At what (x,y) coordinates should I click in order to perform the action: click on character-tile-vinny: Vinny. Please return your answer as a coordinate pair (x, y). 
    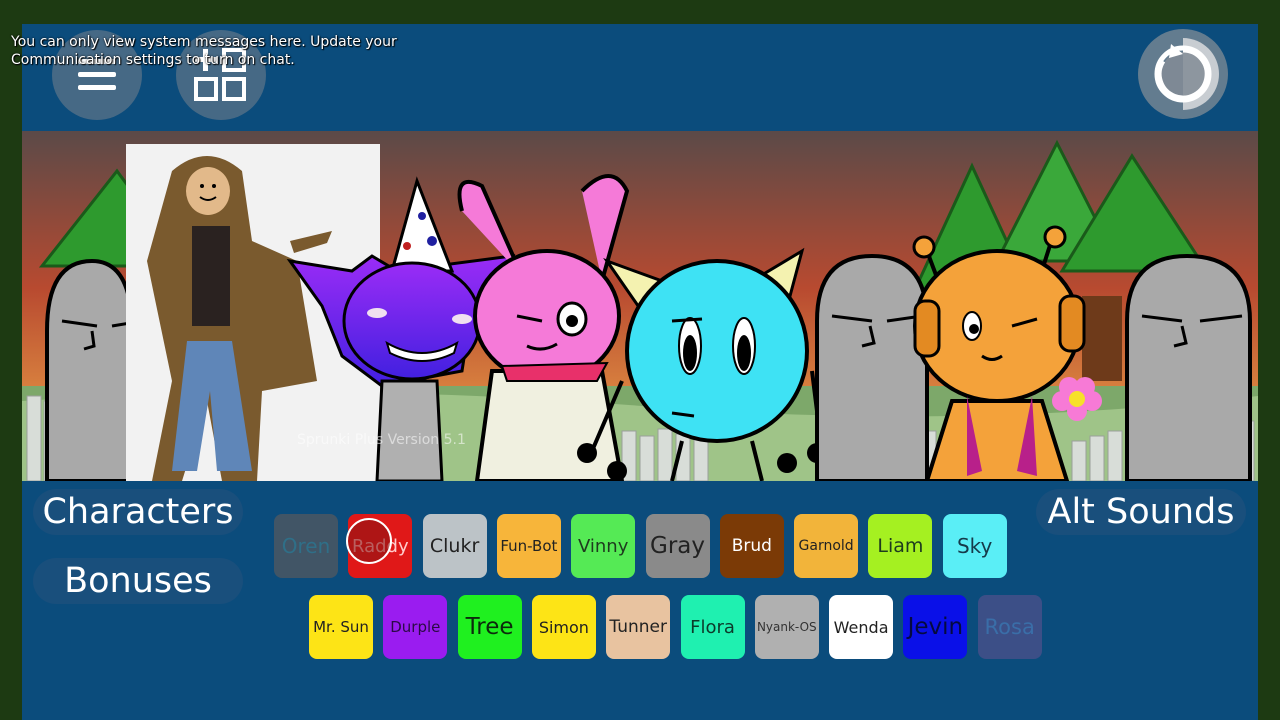
    Looking at the image, I should click on (603, 546).